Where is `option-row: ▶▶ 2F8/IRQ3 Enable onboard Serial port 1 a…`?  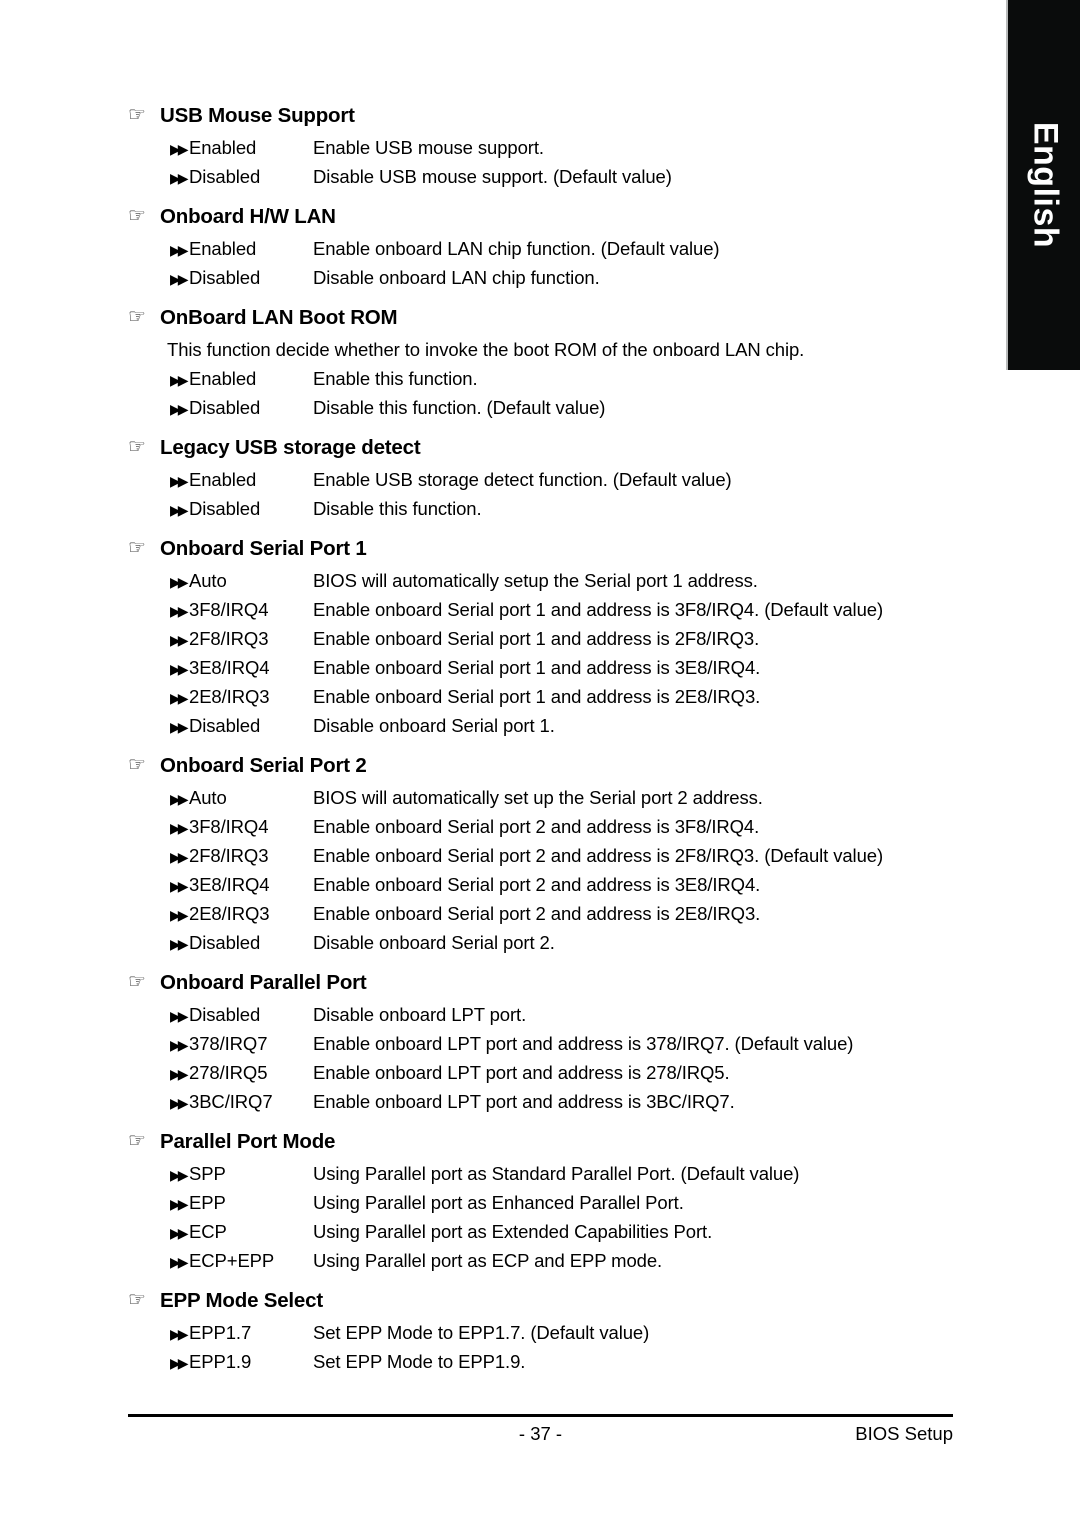
option-row: ▶▶ 2F8/IRQ3 Enable onboard Serial port 1 a… is located at coordinates (564, 638).